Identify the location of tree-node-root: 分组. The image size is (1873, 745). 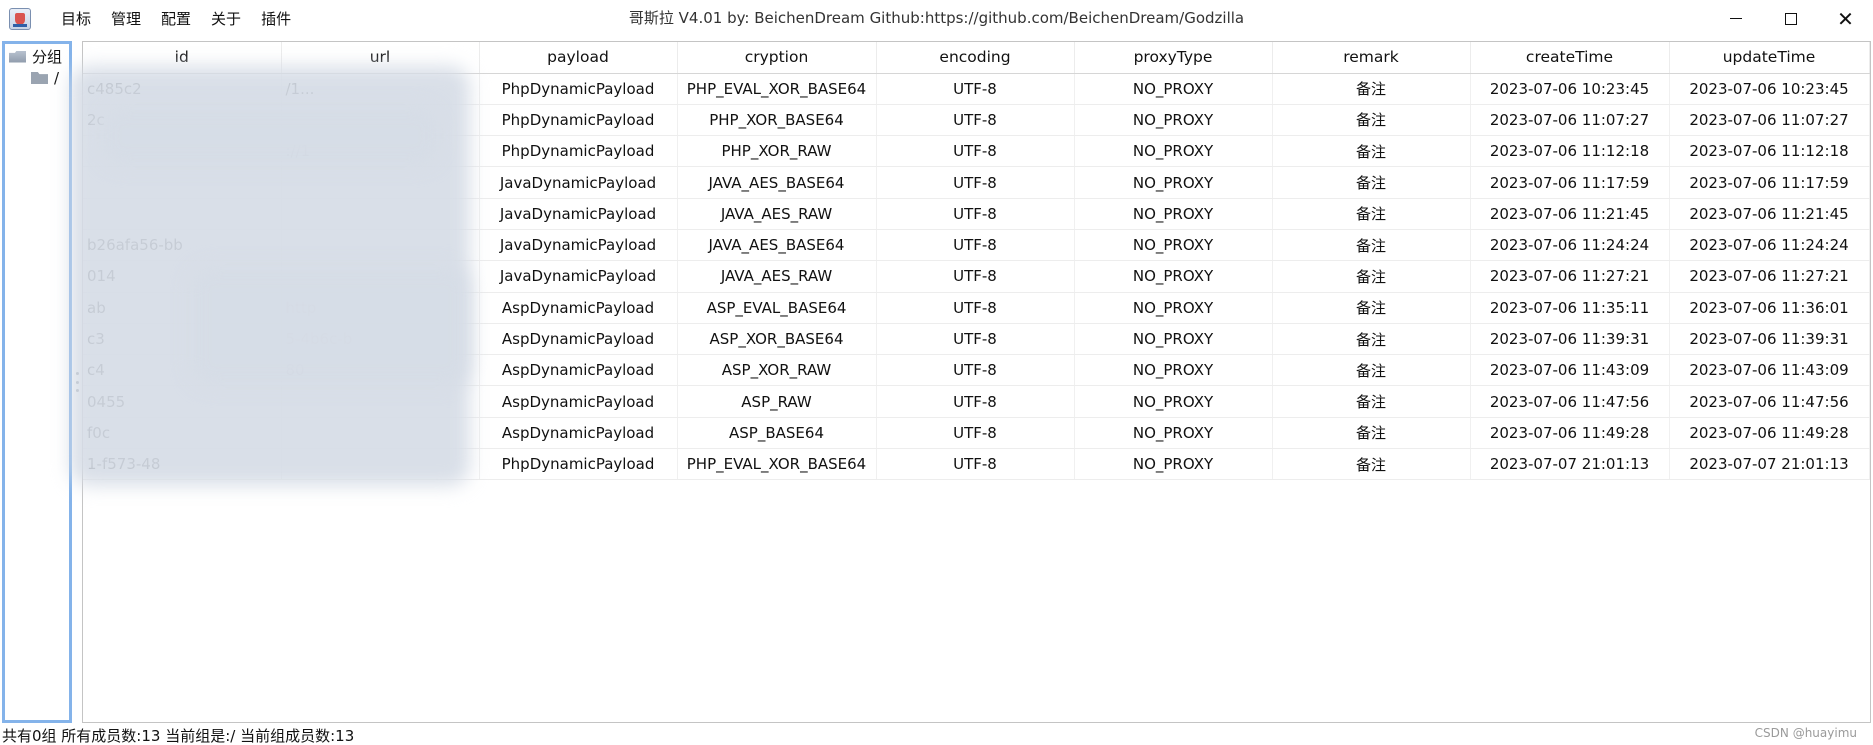
(35, 56).